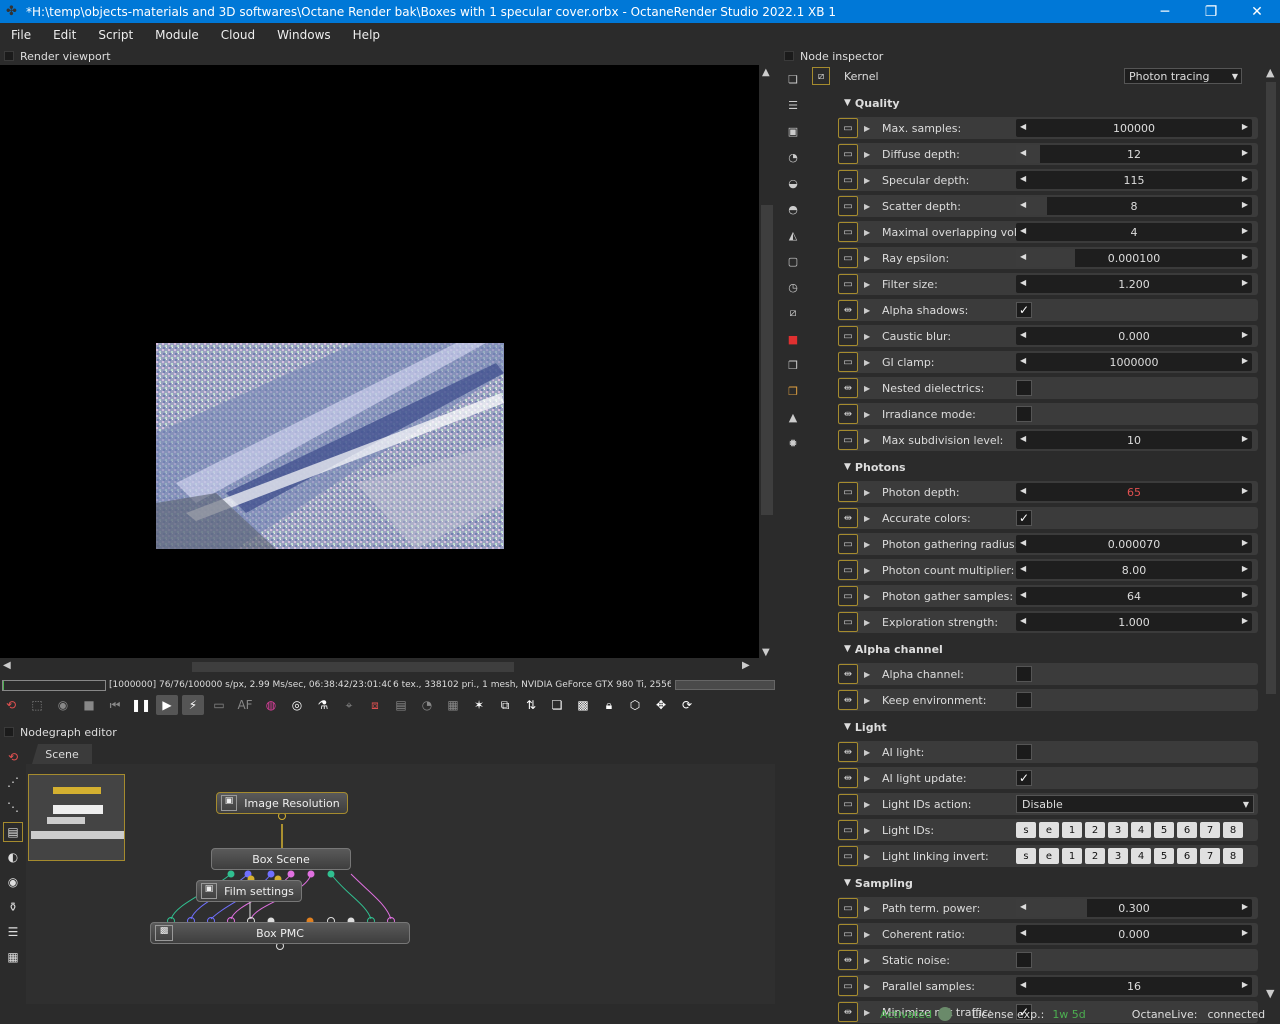 This screenshot has height=1024, width=1280. I want to click on kernel-icon: ⧄, so click(793, 313).